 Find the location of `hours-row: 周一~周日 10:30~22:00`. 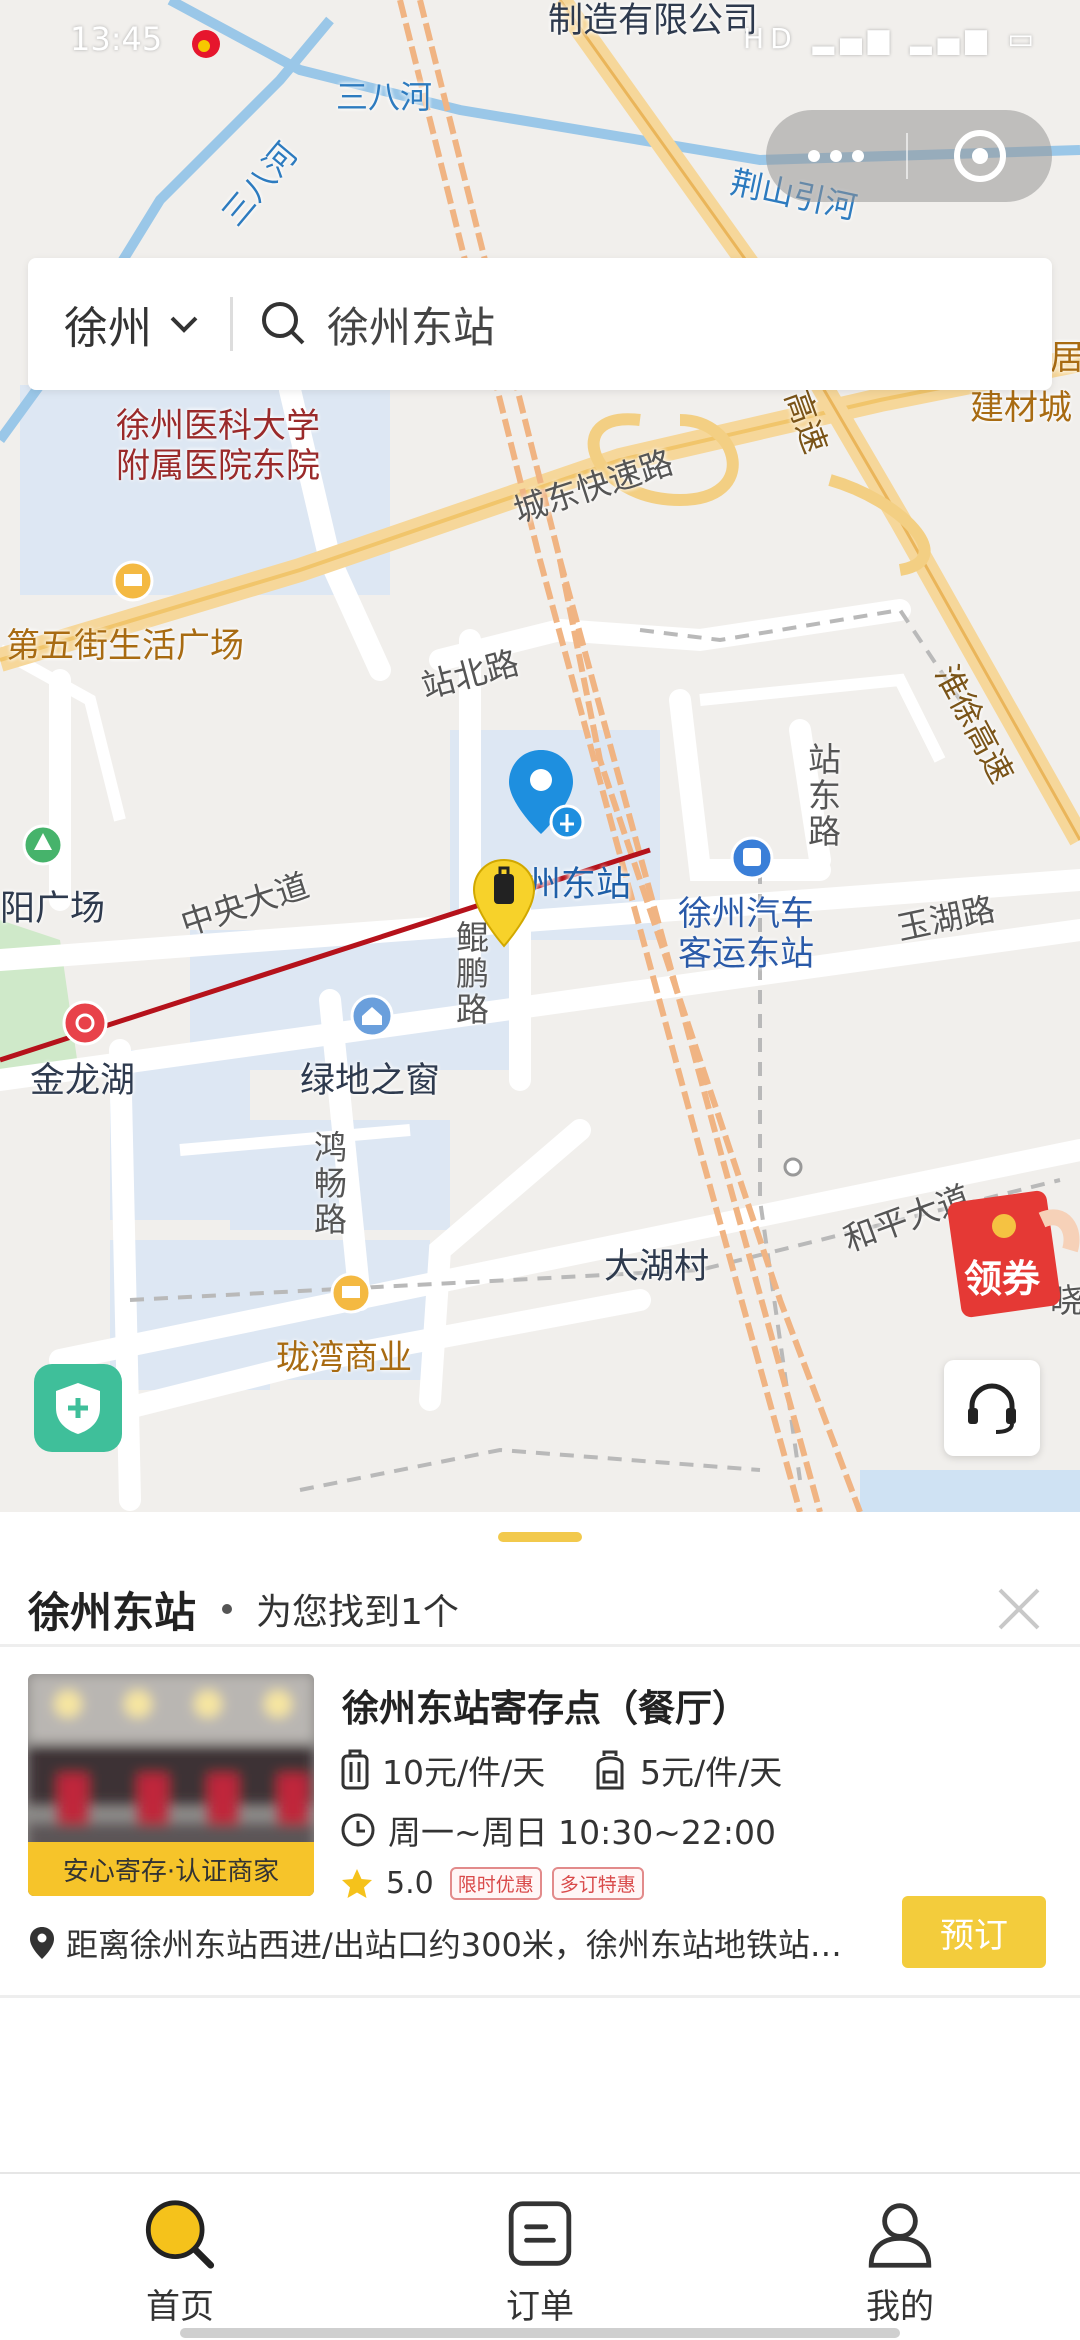

hours-row: 周一~周日 10:30~22:00 is located at coordinates (558, 1830).